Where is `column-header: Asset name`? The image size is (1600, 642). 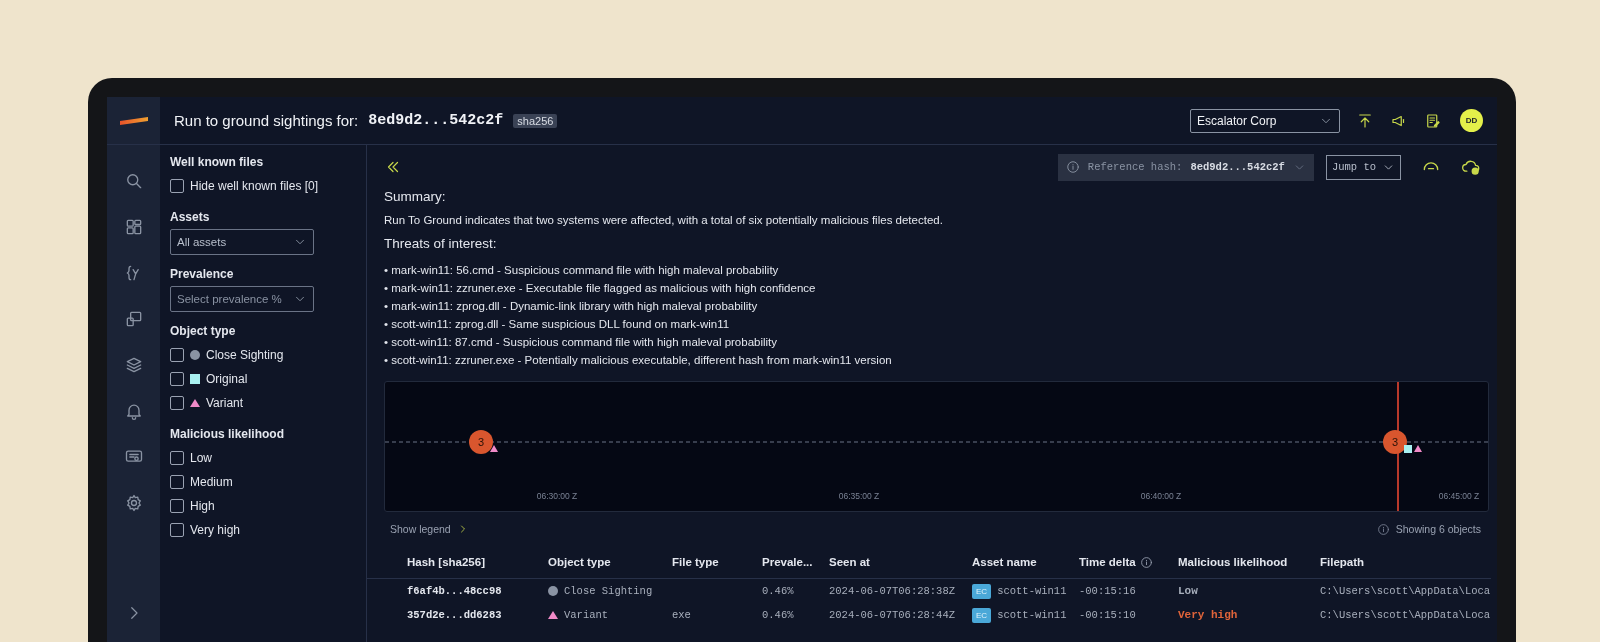
column-header: Asset name is located at coordinates (1004, 562).